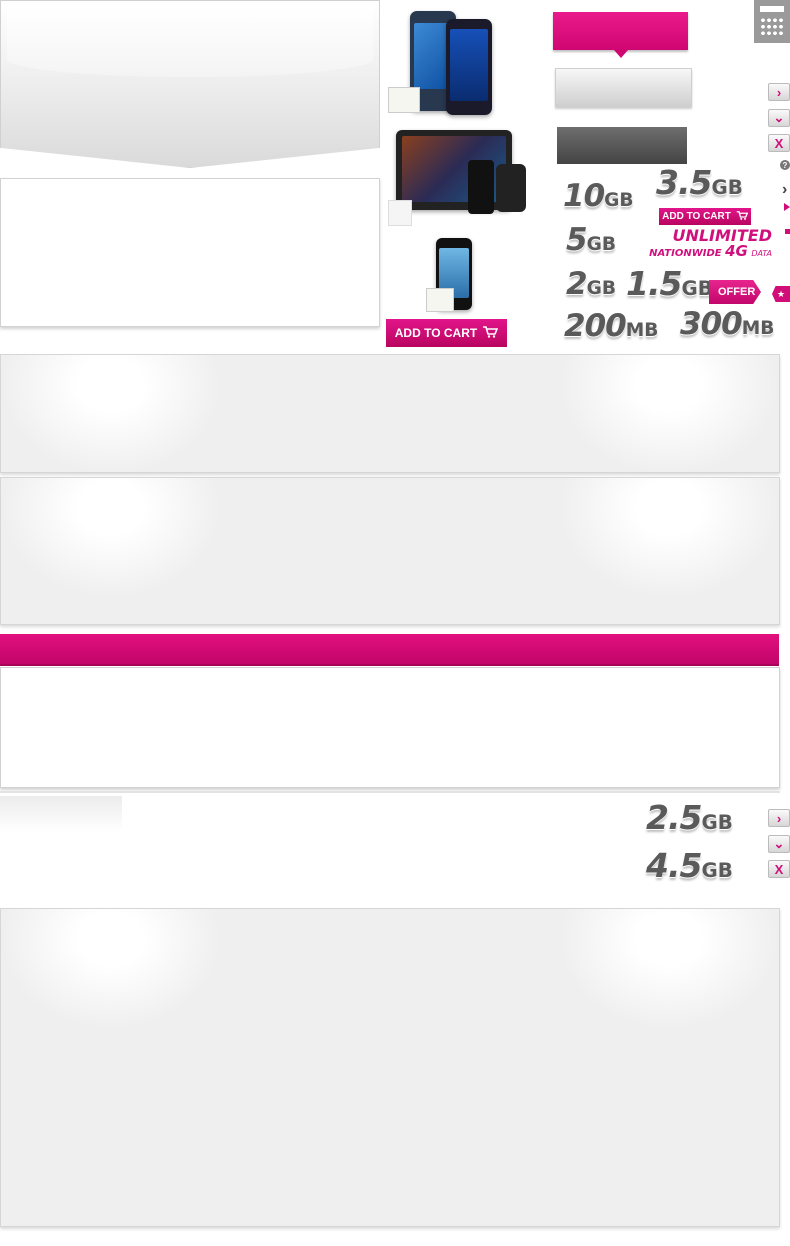  Describe the element at coordinates (779, 118) in the screenshot. I see `expand-button: ⌄` at that location.